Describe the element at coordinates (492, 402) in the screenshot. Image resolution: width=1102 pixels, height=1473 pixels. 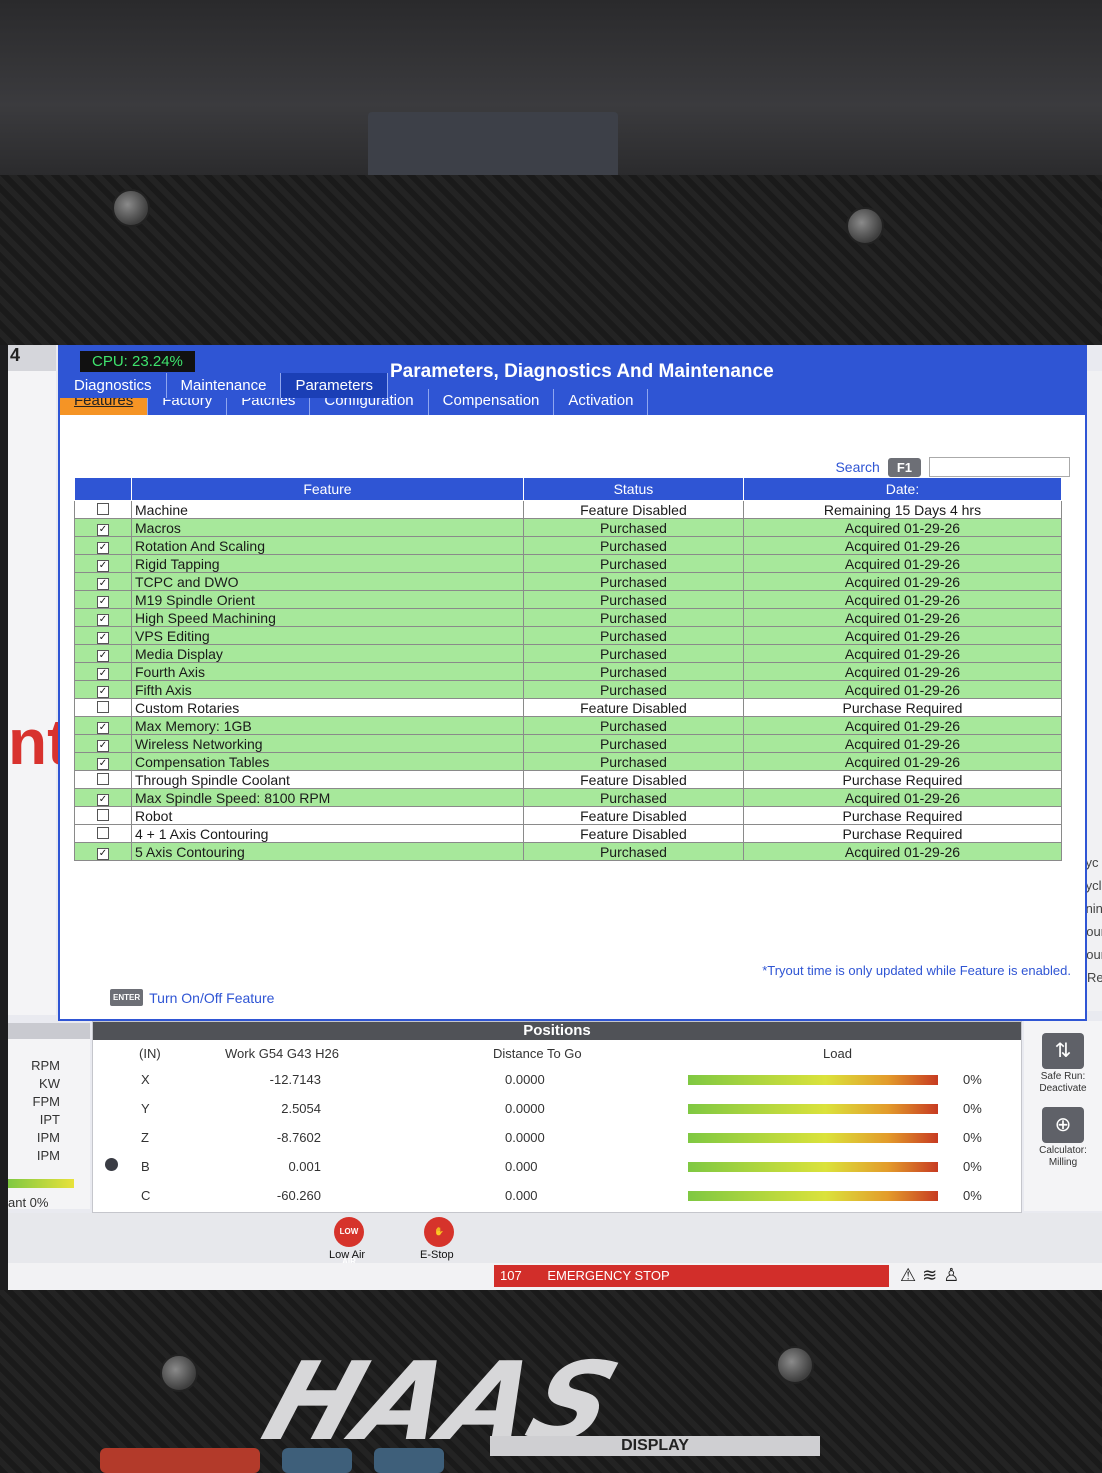
I see `tab-compensation: Compensation` at that location.